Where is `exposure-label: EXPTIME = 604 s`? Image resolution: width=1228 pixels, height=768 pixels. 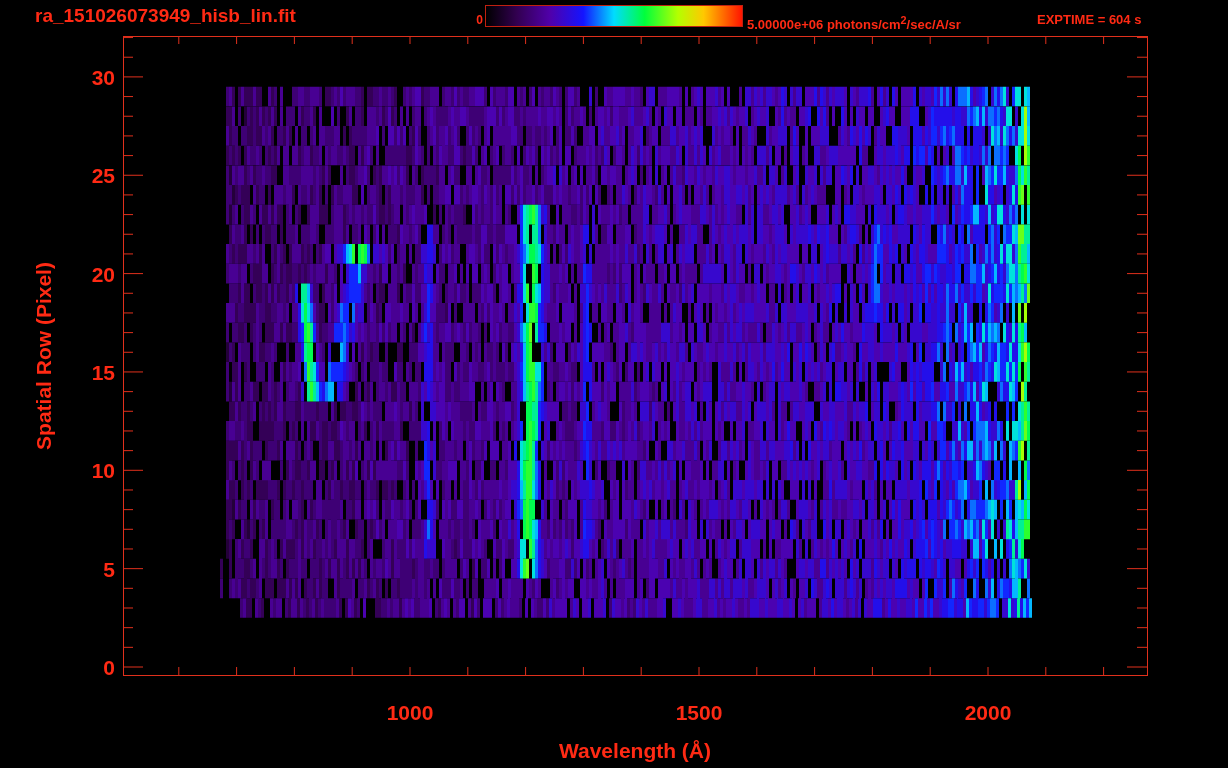 exposure-label: EXPTIME = 604 s is located at coordinates (1089, 20).